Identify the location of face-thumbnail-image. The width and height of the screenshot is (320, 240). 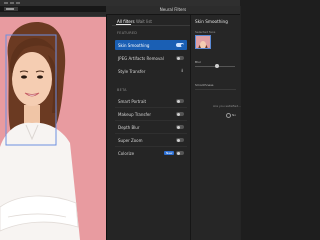
(203, 43).